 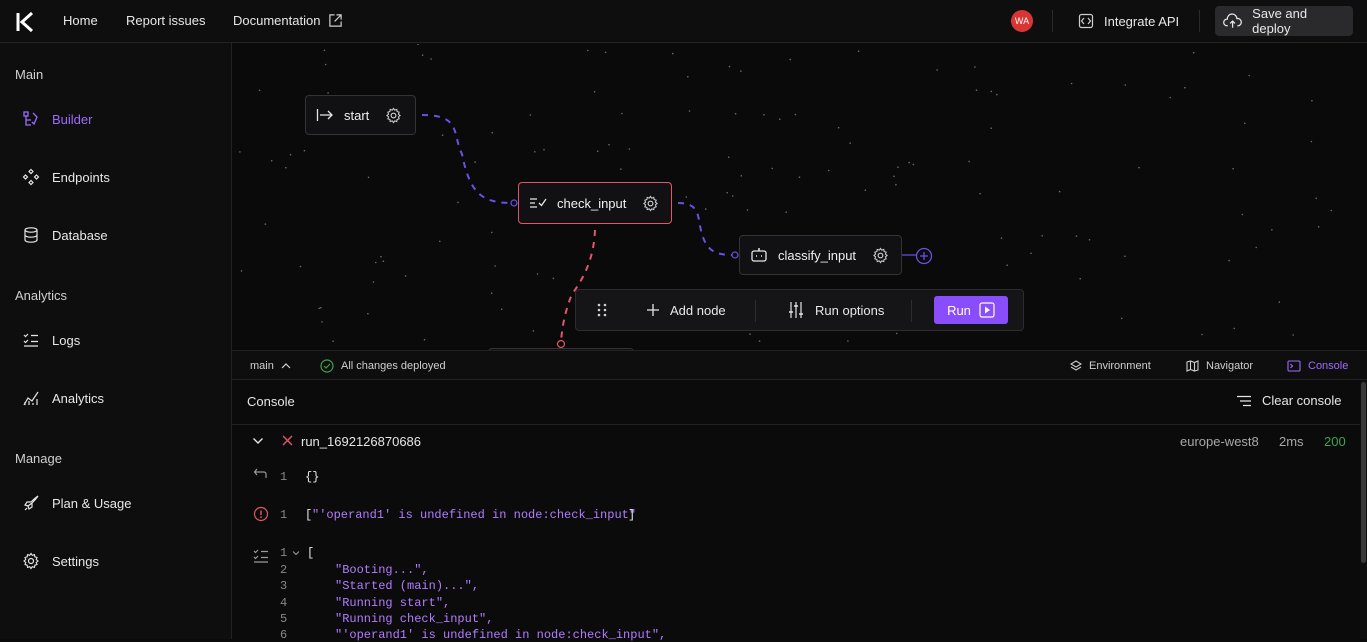 What do you see at coordinates (78, 398) in the screenshot?
I see `sidebar-item-label: Analytics` at bounding box center [78, 398].